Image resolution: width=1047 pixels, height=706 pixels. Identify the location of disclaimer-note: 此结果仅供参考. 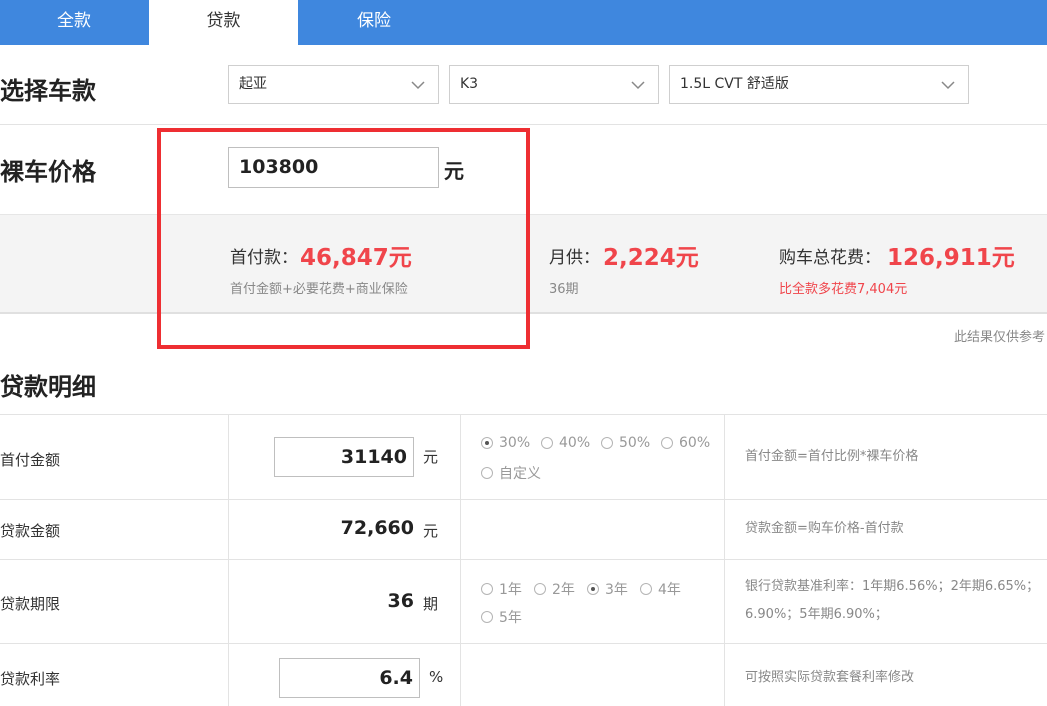
(999, 337).